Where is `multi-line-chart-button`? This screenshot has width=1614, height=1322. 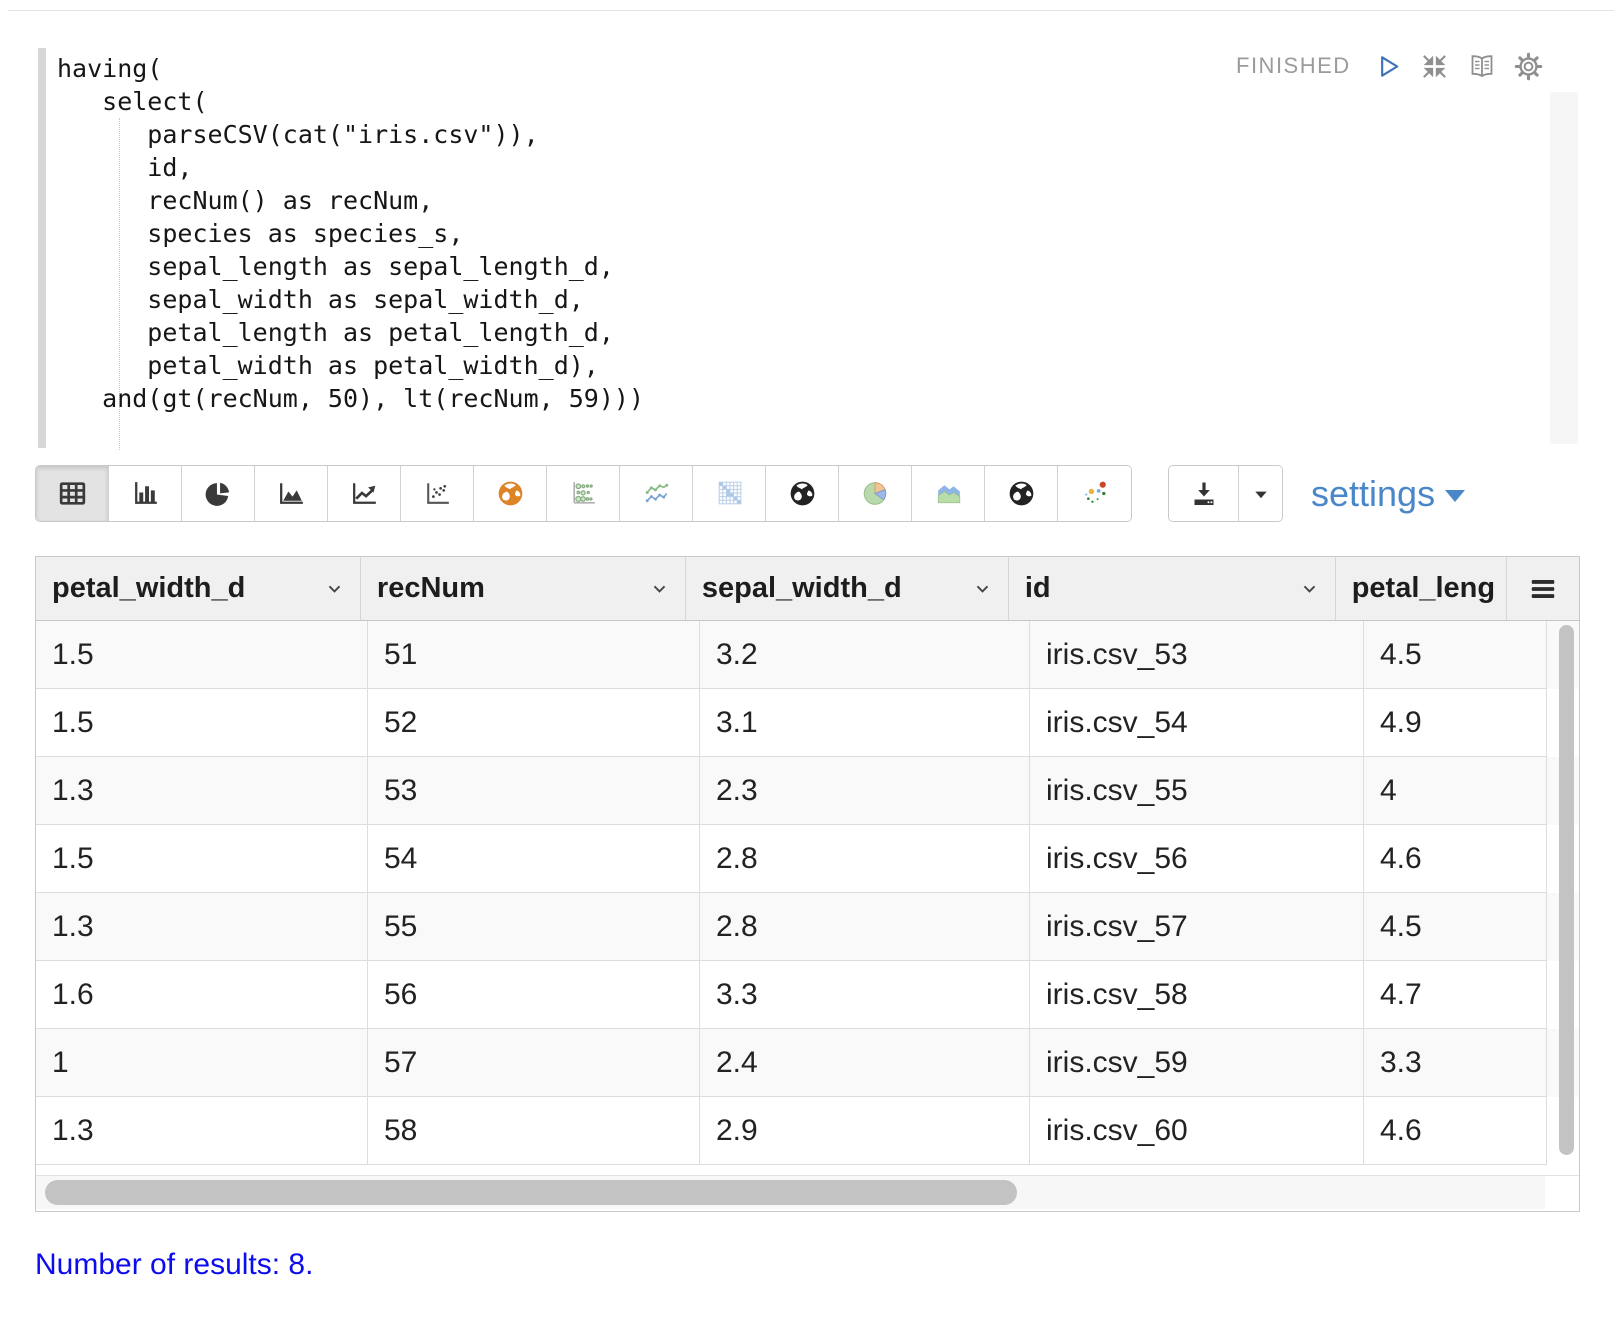 multi-line-chart-button is located at coordinates (656, 493).